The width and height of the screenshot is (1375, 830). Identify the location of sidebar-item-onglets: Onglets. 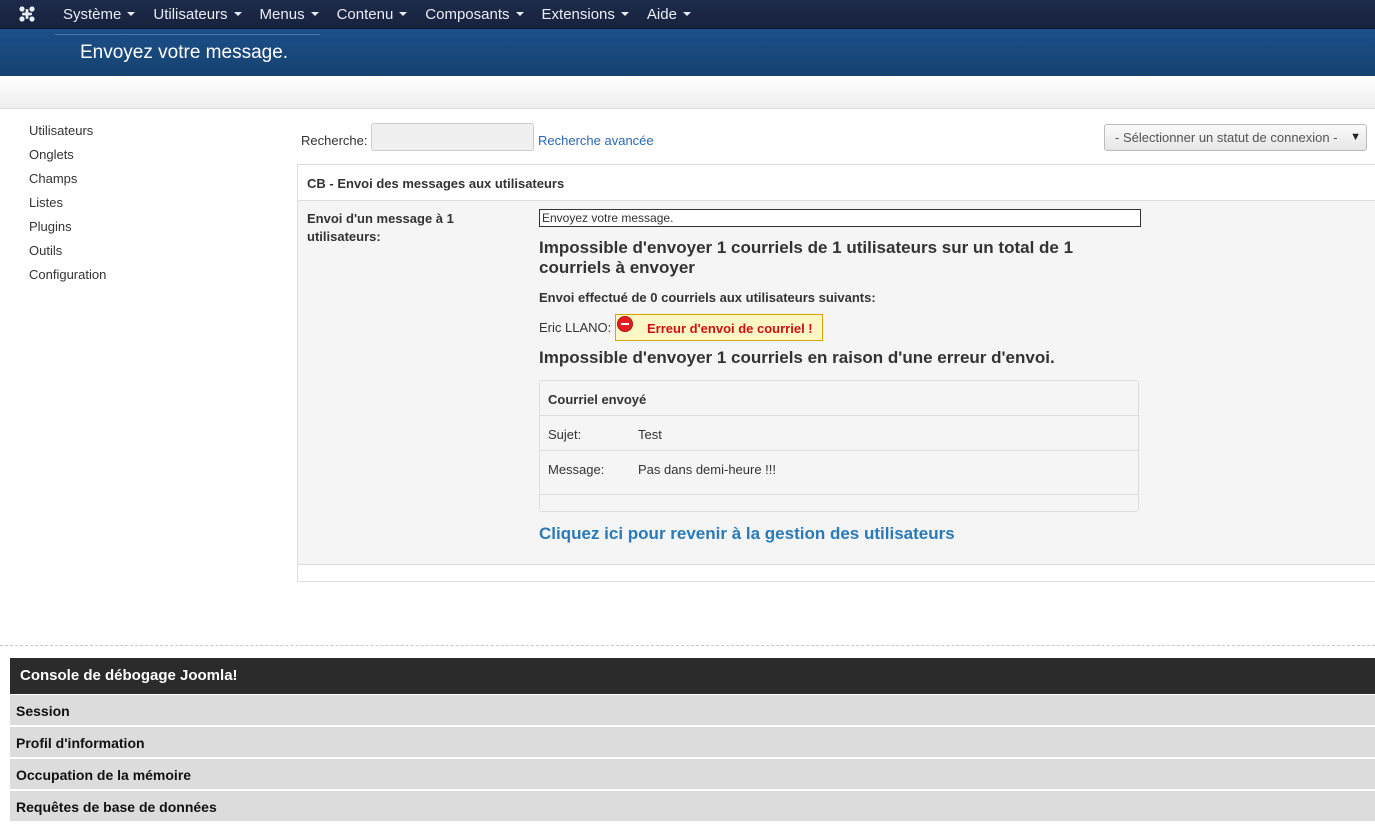
(67, 158).